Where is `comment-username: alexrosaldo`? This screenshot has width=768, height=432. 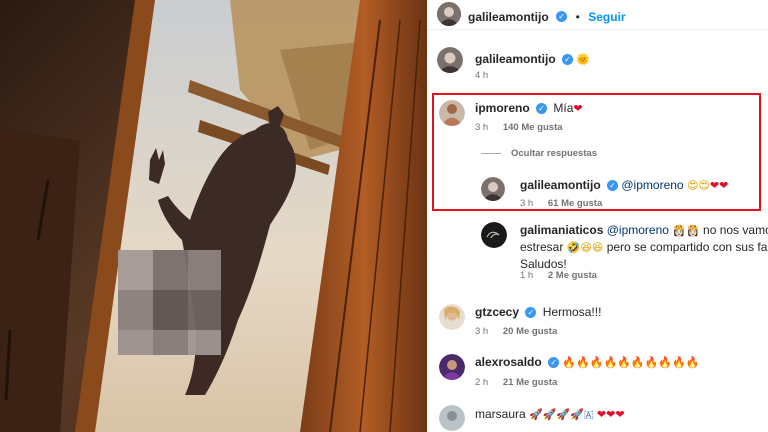 comment-username: alexrosaldo is located at coordinates (508, 362).